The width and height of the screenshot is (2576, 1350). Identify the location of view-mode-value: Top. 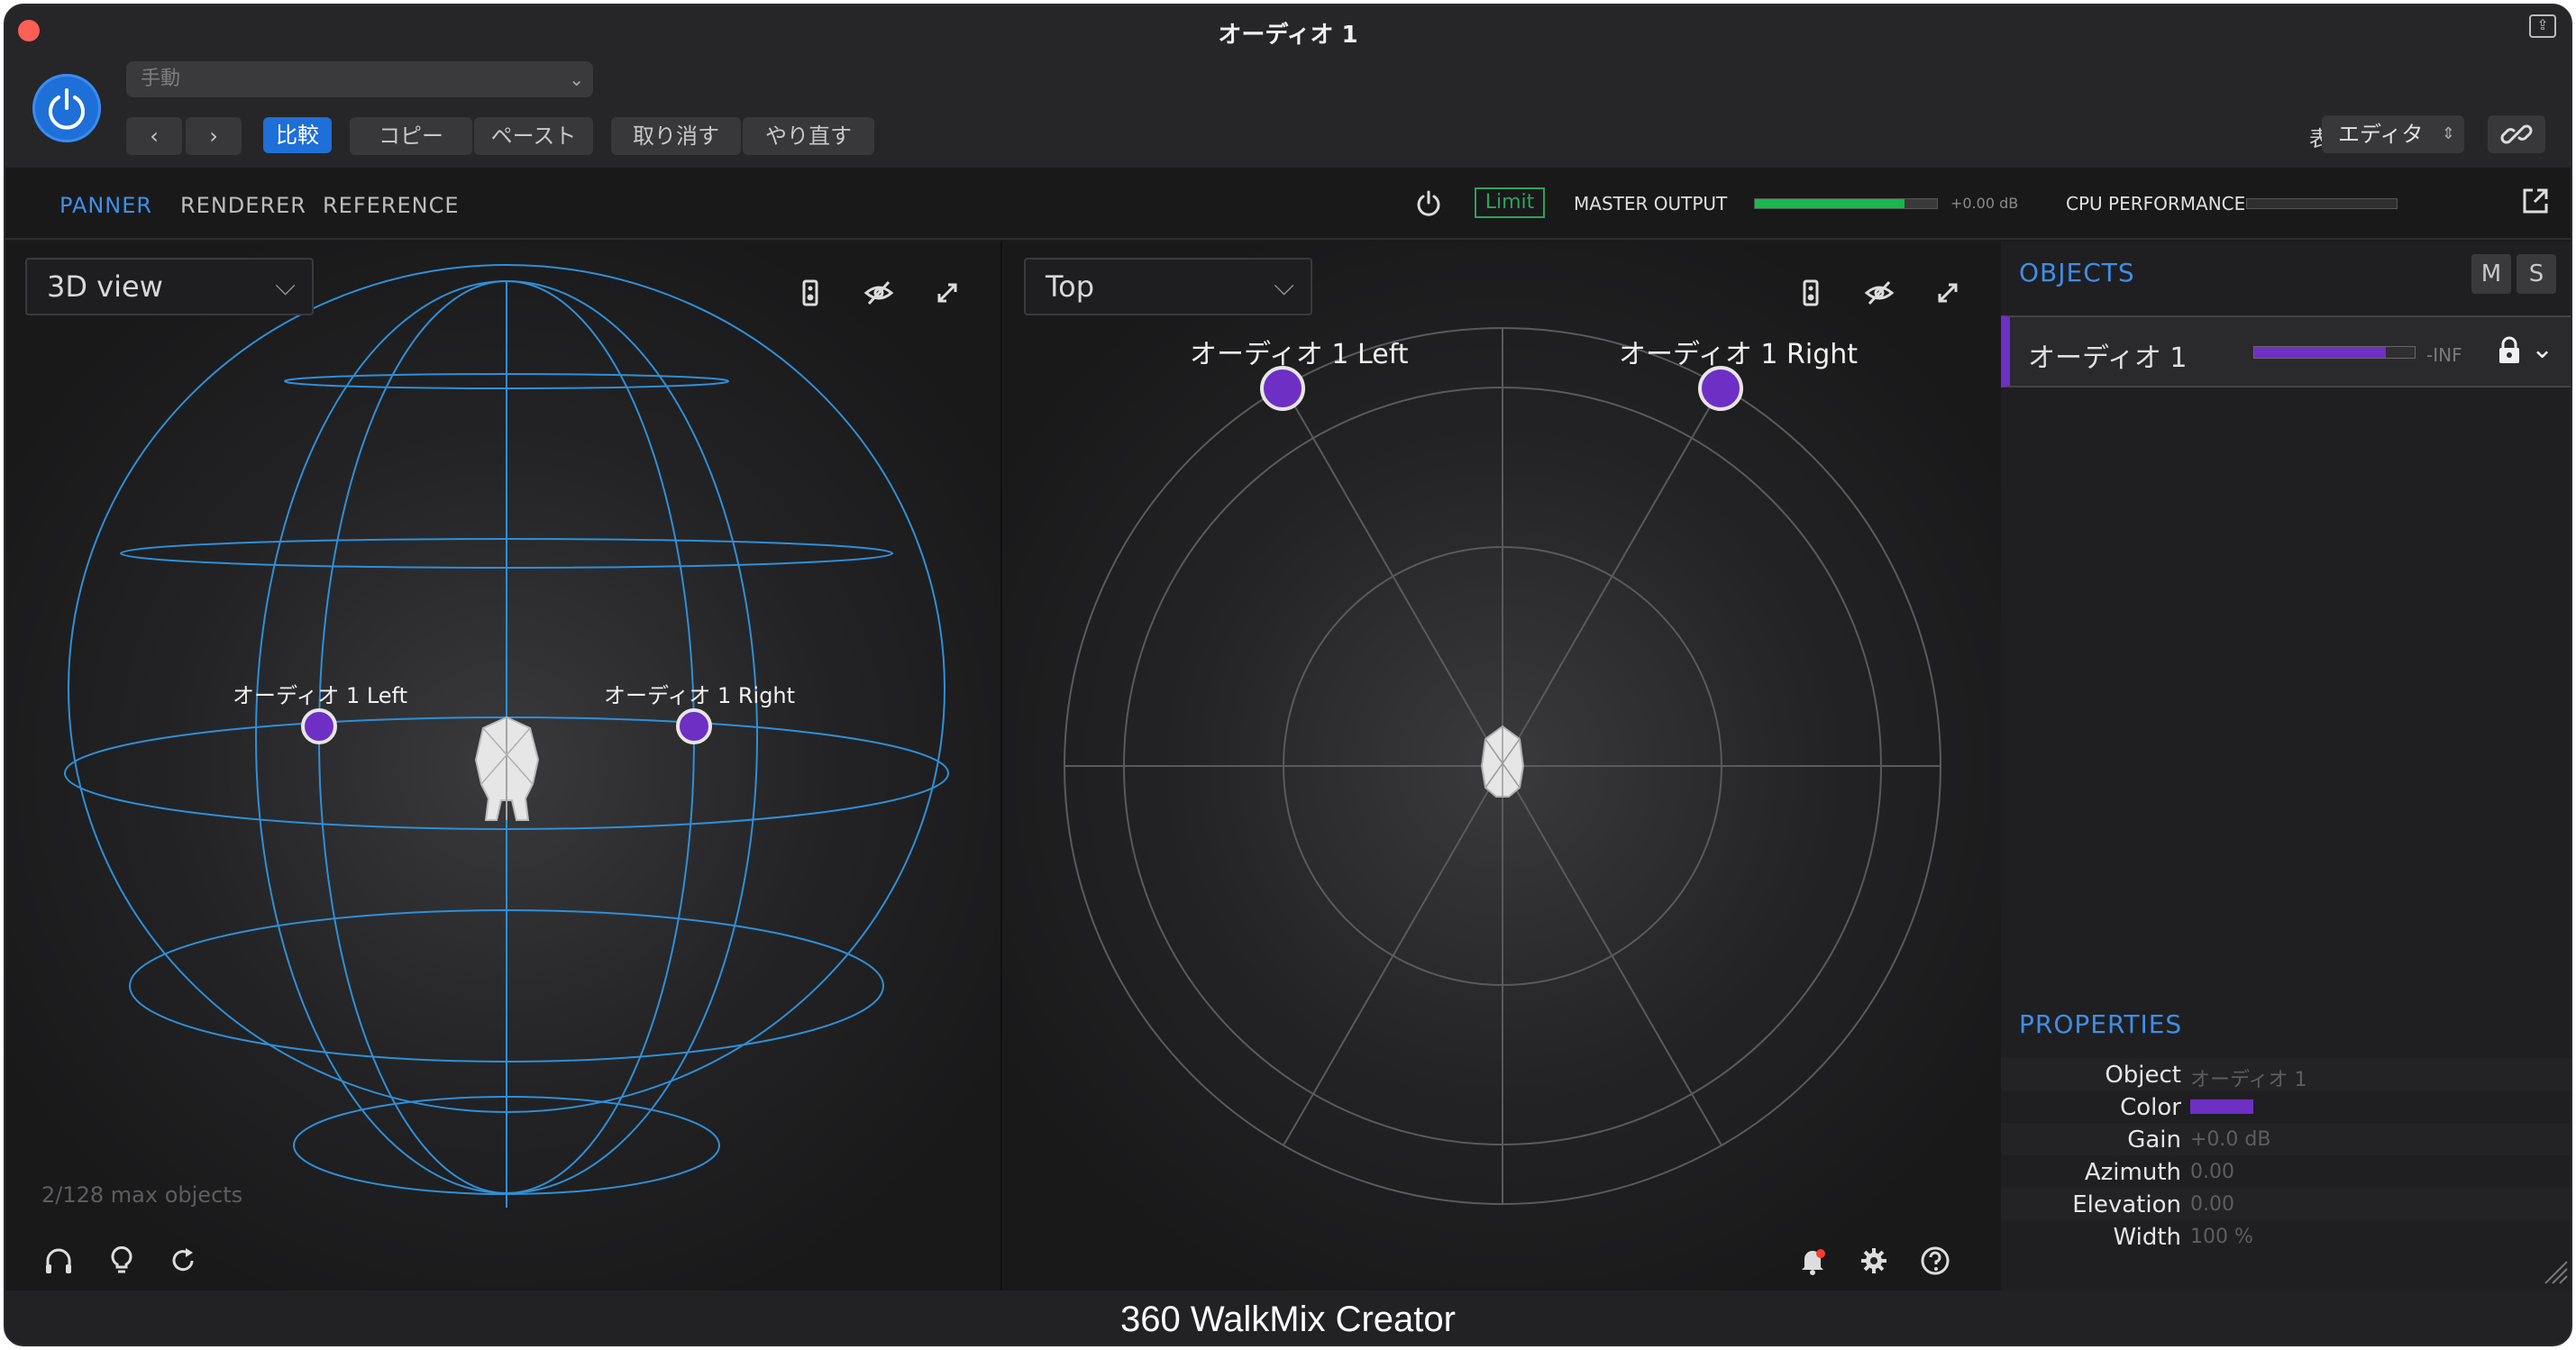
(1070, 286).